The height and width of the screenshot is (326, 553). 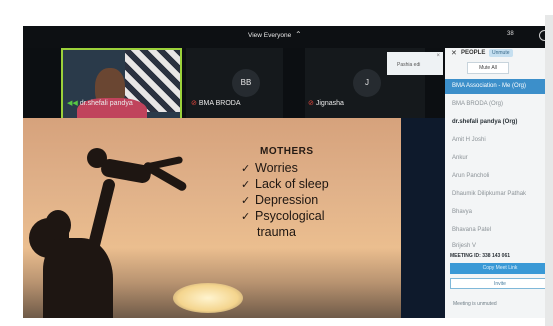 I want to click on participant-name-bma: ⊘ BMA BRODA, so click(x=216, y=105).